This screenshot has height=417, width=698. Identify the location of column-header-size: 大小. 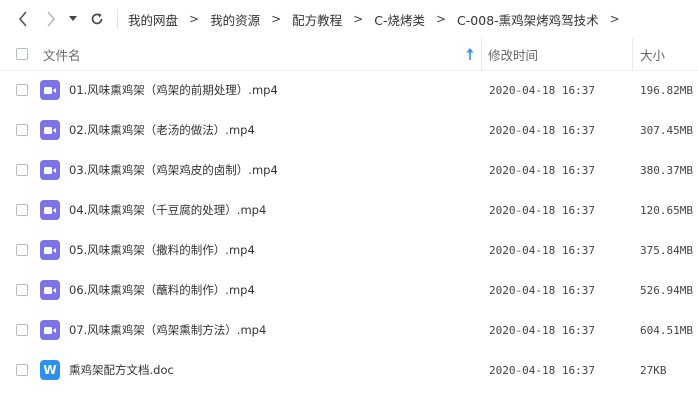
(652, 54).